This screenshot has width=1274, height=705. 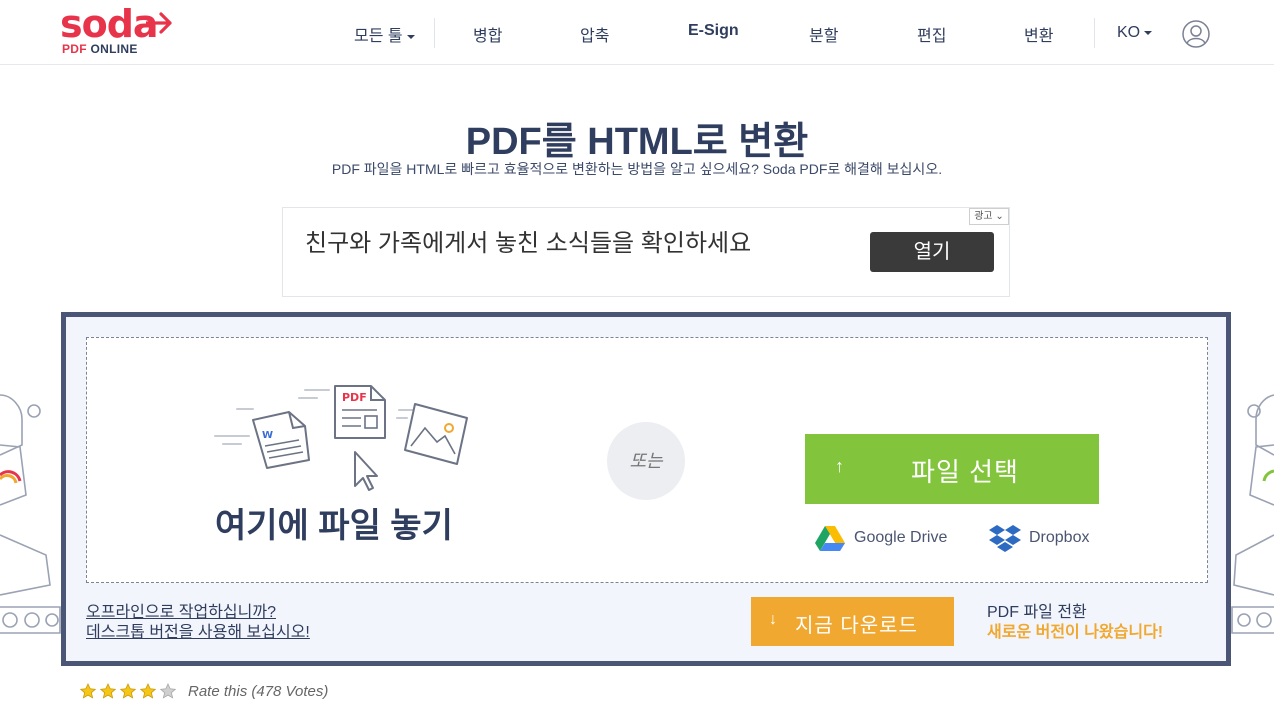 I want to click on offline-line-1: 오프라인으로 작업하십니까?, so click(x=181, y=612).